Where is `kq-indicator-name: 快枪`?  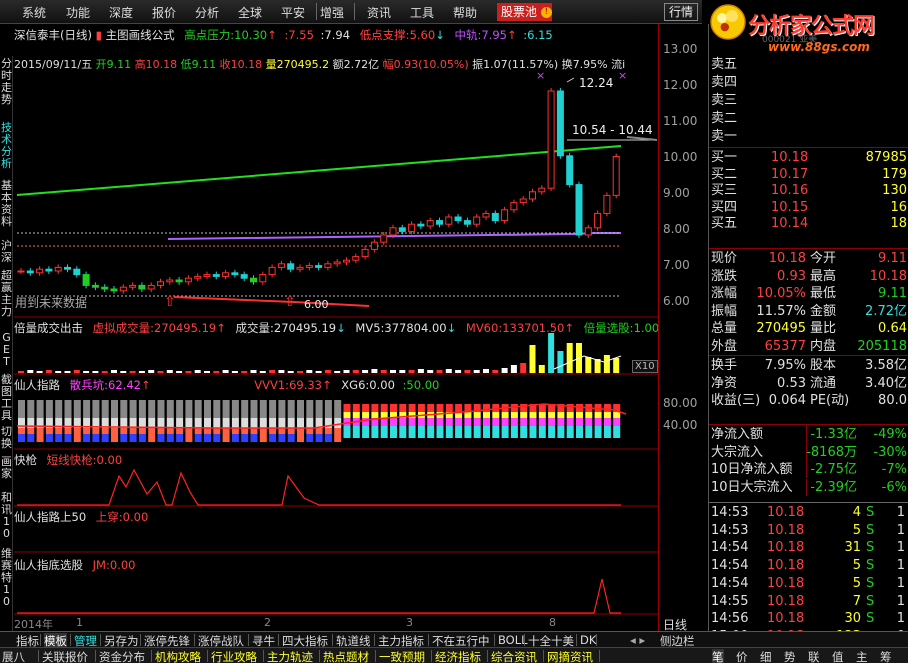
kq-indicator-name: 快枪 is located at coordinates (25, 460).